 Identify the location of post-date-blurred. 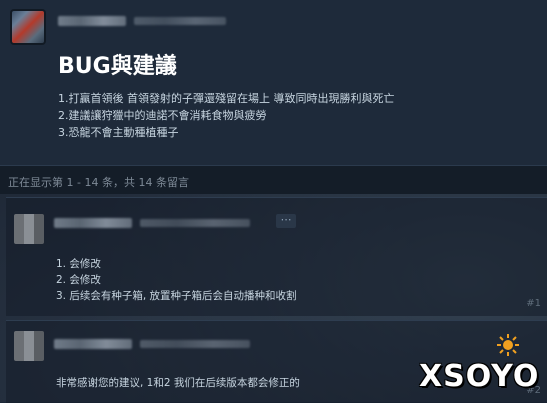
(180, 21).